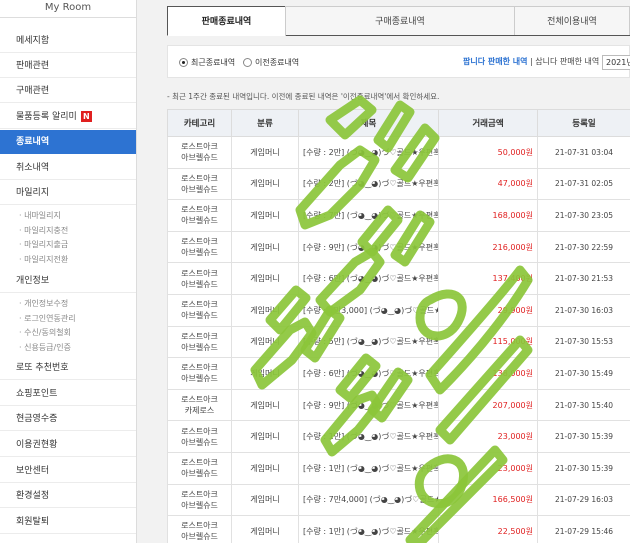 The image size is (630, 543). What do you see at coordinates (68, 193) in the screenshot?
I see `sidebar-item: 마일리지` at bounding box center [68, 193].